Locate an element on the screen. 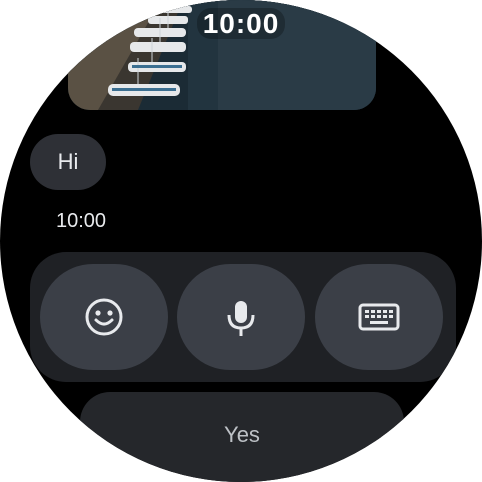  microphone-icon is located at coordinates (241, 318).